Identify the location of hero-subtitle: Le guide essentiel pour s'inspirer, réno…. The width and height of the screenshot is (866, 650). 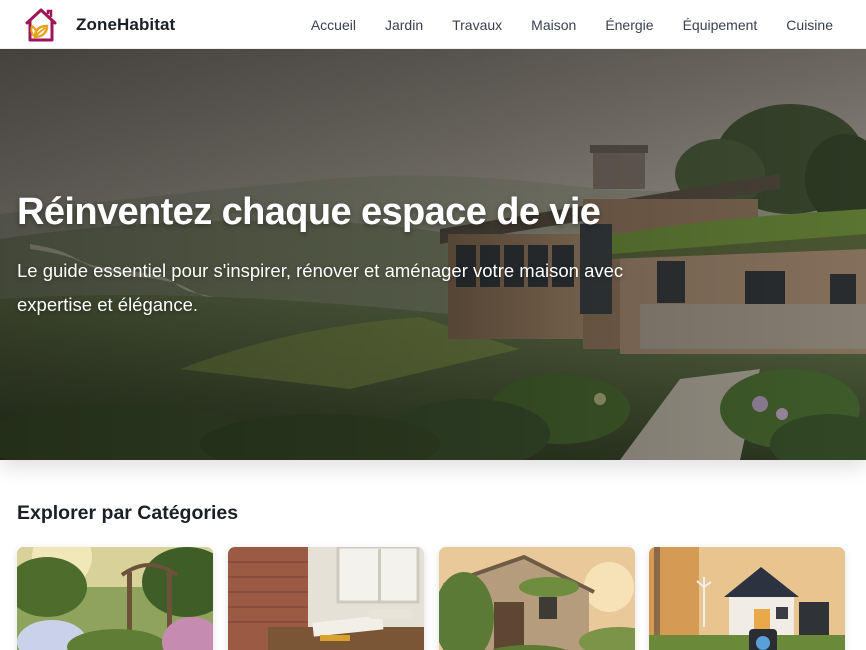
(320, 287).